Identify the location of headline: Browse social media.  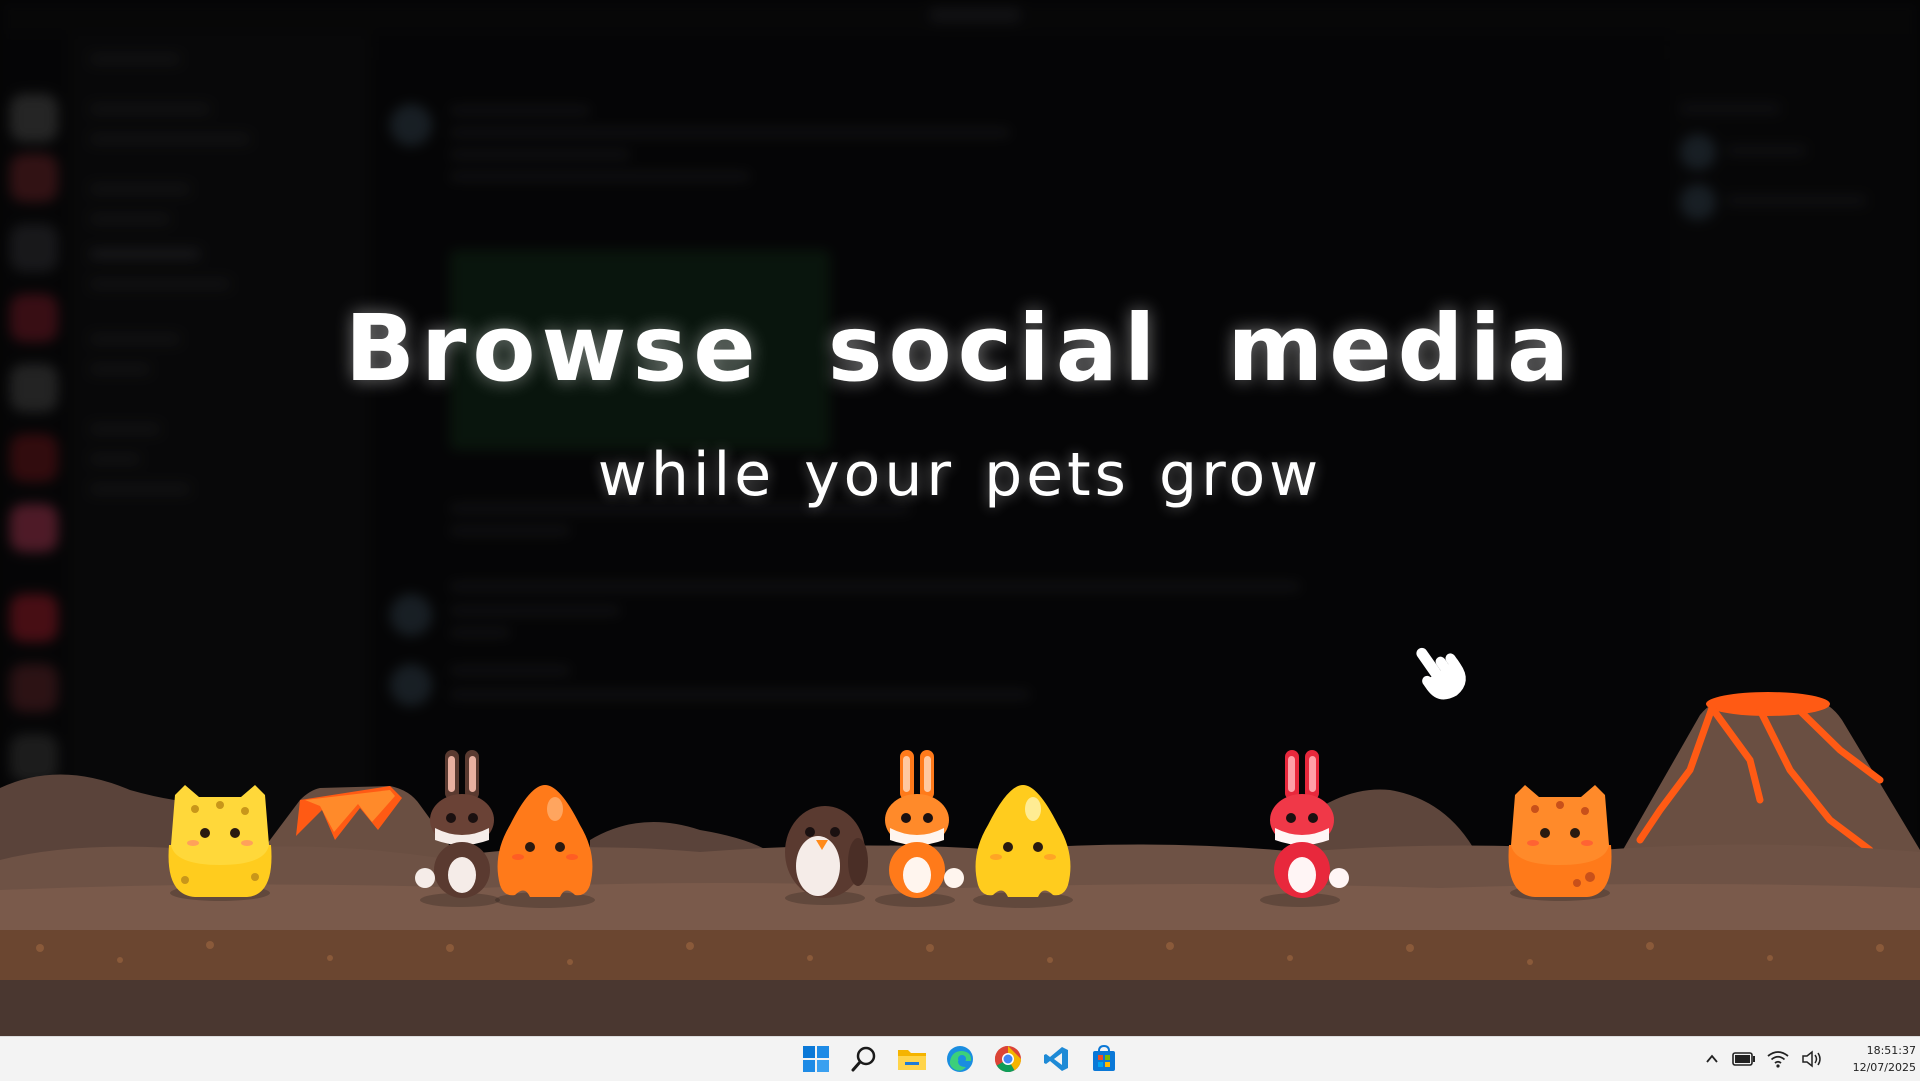
(960, 348).